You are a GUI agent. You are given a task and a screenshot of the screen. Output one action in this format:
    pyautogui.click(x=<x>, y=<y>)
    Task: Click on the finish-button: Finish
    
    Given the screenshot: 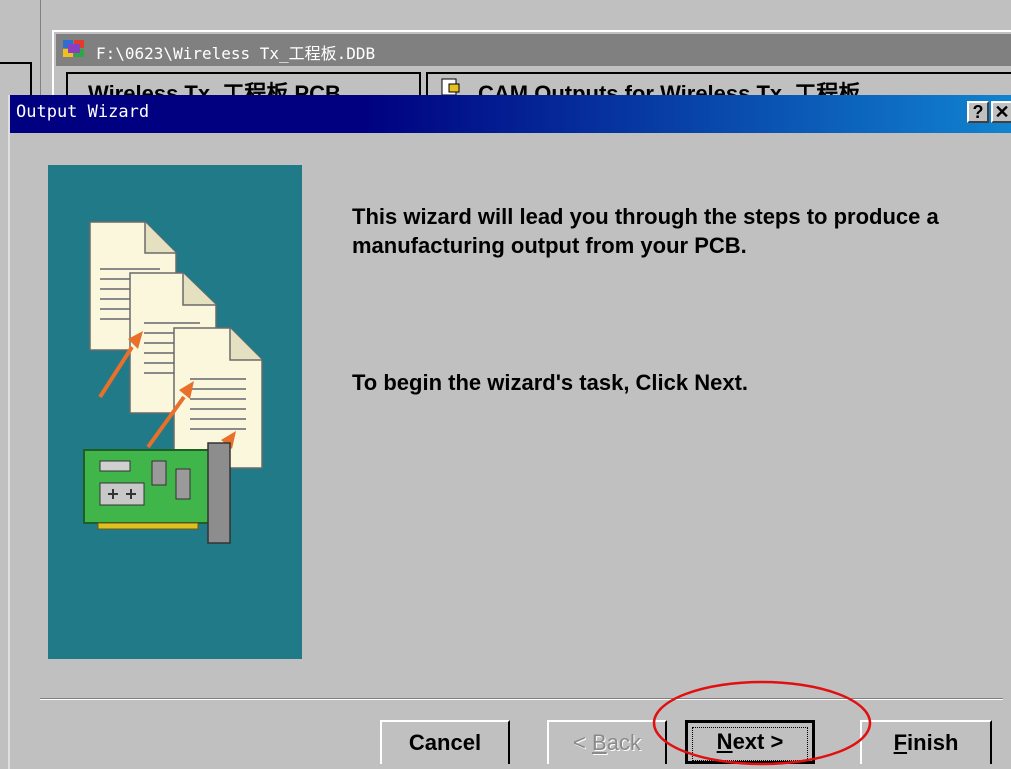 What is the action you would take?
    pyautogui.click(x=926, y=742)
    